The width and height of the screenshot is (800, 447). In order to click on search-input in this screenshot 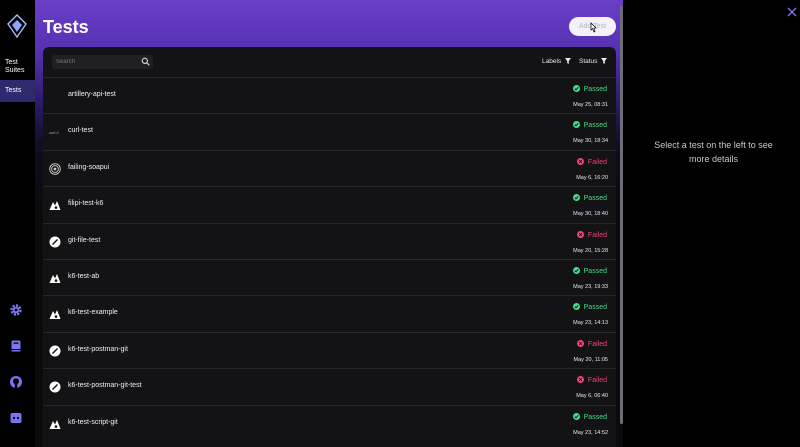, I will do `click(102, 62)`.